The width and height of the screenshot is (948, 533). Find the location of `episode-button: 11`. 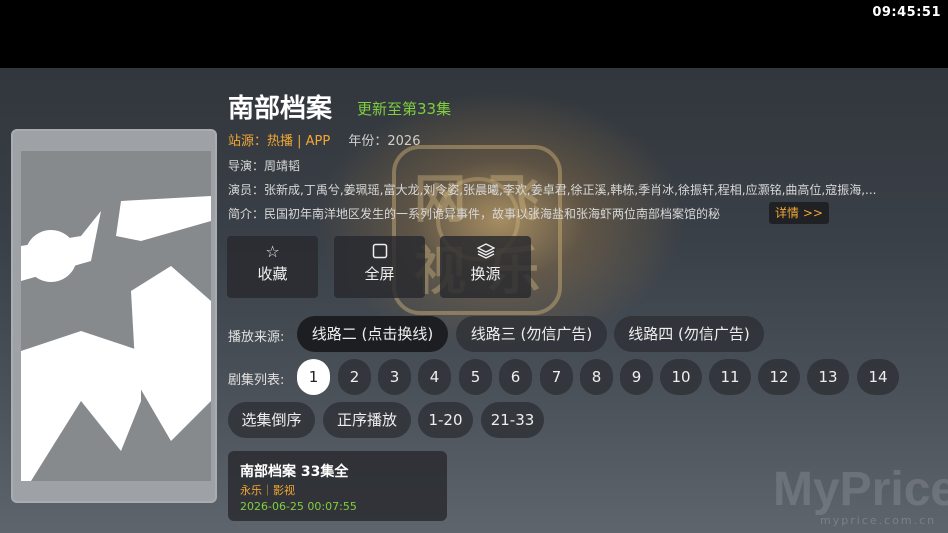

episode-button: 11 is located at coordinates (730, 377).